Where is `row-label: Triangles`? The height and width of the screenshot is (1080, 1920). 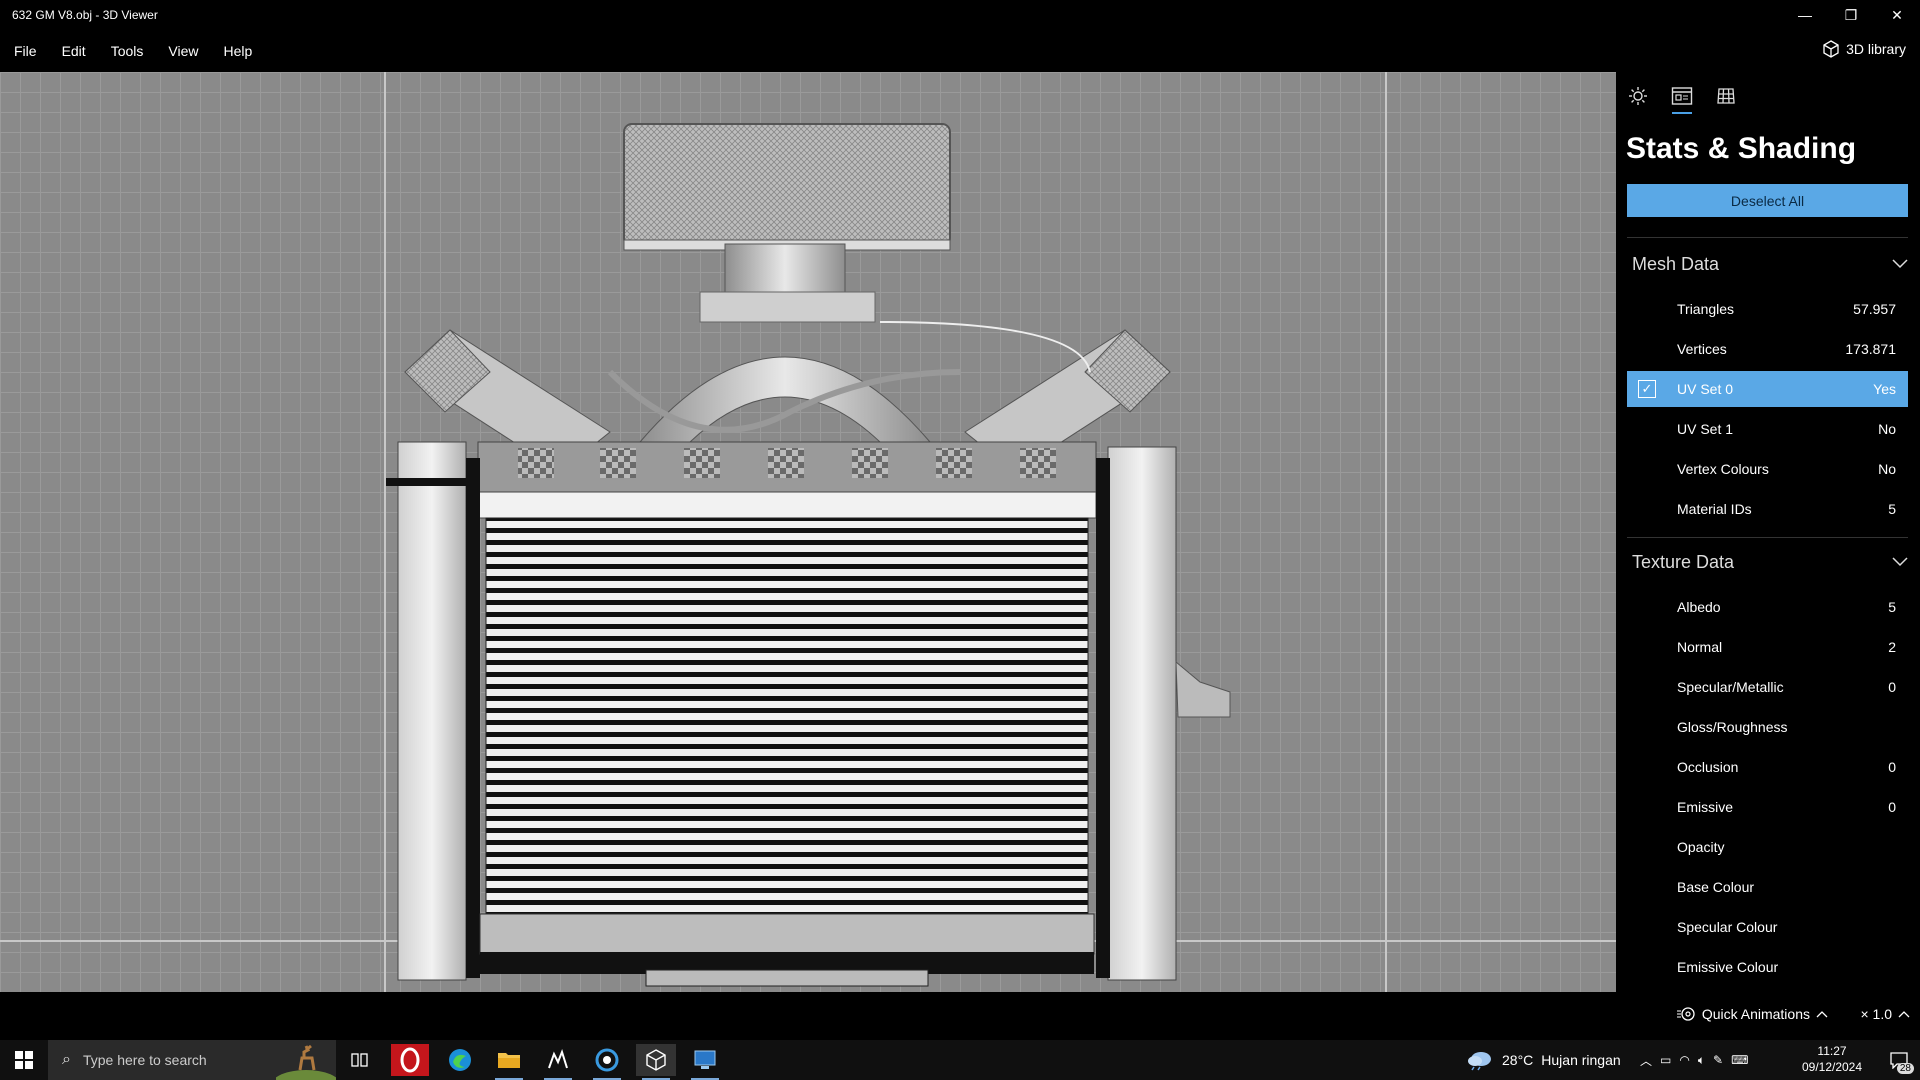 row-label: Triangles is located at coordinates (1706, 309).